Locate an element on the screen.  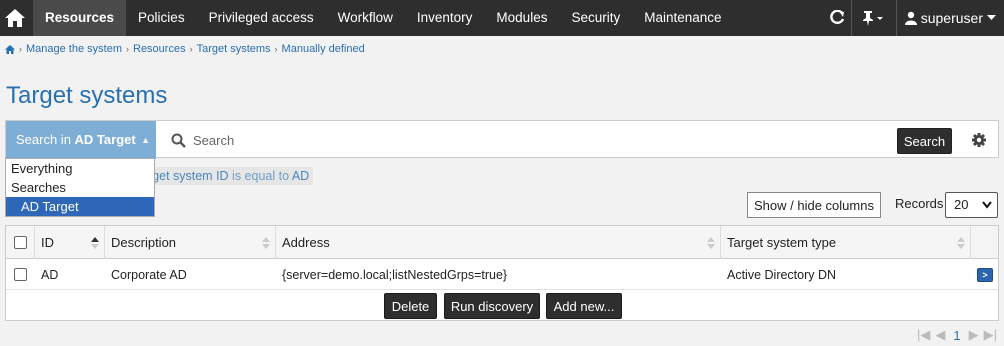
delete-button: Delete is located at coordinates (410, 306).